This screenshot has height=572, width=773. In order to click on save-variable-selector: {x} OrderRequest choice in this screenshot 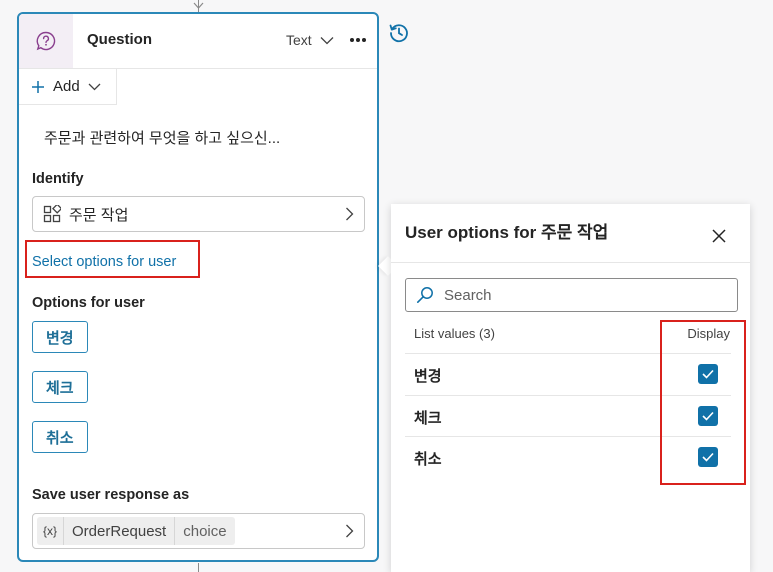, I will do `click(198, 531)`.